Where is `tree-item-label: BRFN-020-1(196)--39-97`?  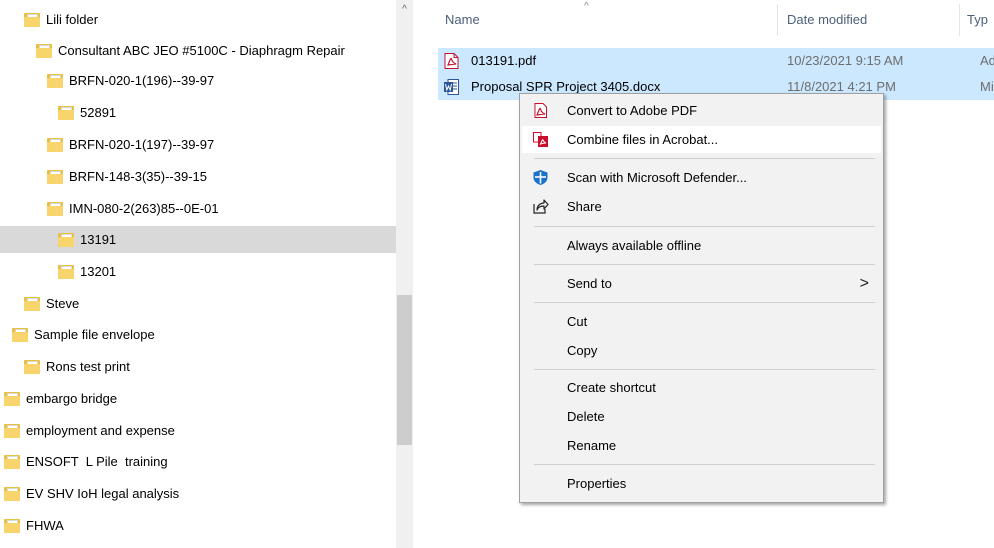
tree-item-label: BRFN-020-1(196)--39-97 is located at coordinates (142, 80).